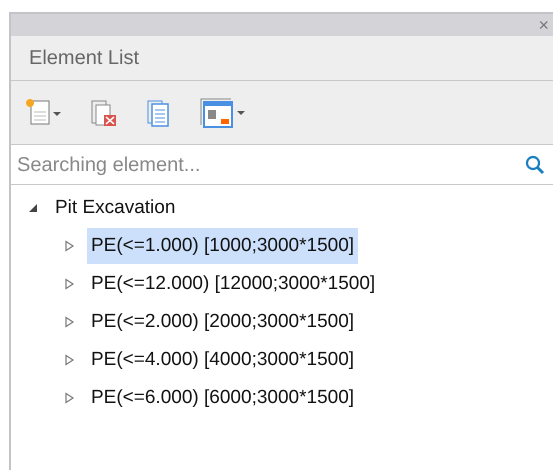 The image size is (553, 470). Describe the element at coordinates (222, 398) in the screenshot. I see `tree-item: PE(<=6.000) [6000;3000*1500]` at that location.